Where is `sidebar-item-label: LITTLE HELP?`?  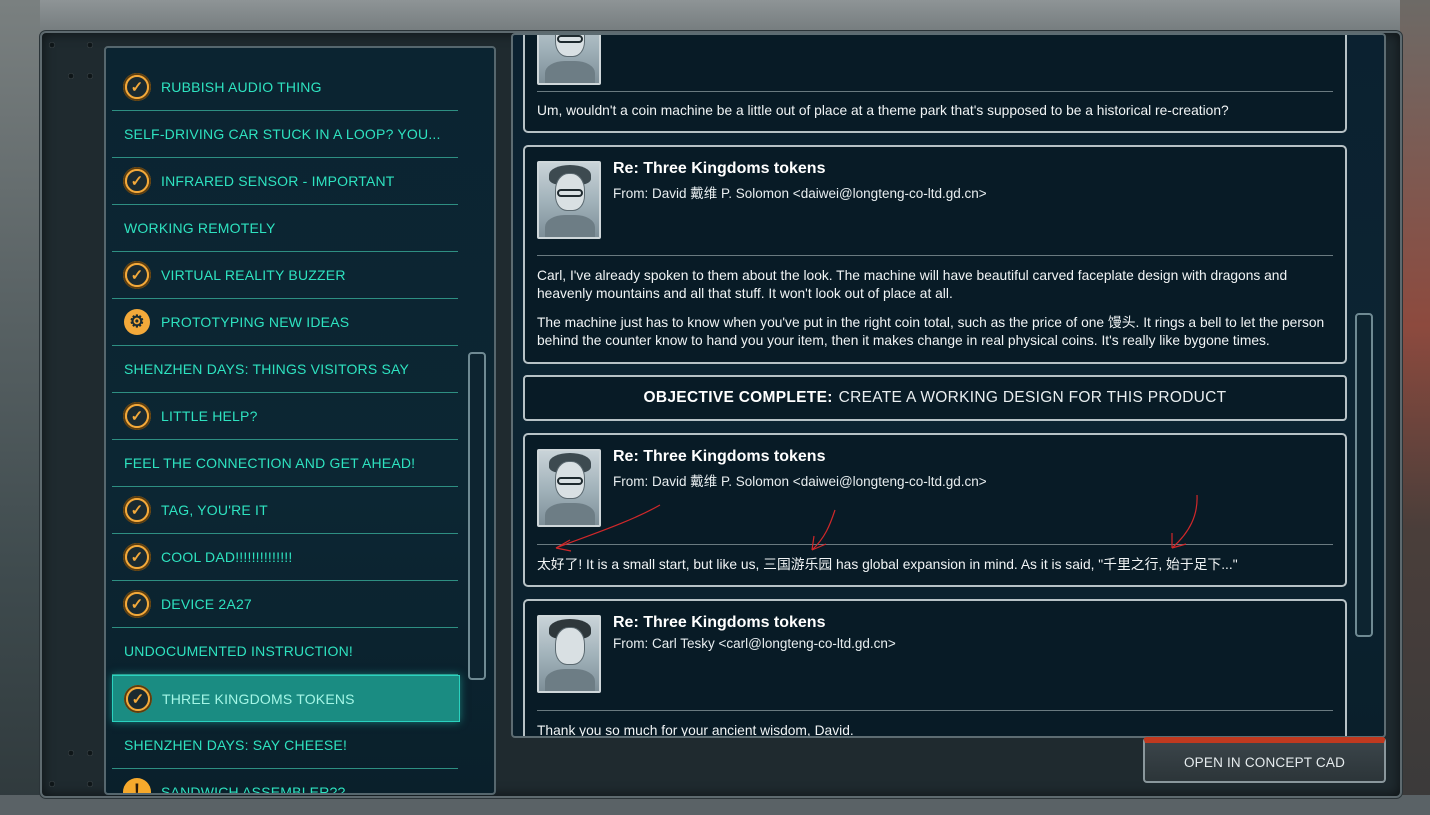
sidebar-item-label: LITTLE HELP? is located at coordinates (209, 416).